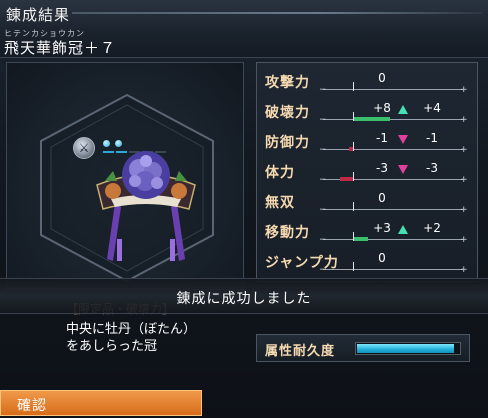 This screenshot has height=418, width=488. What do you see at coordinates (112, 346) in the screenshot?
I see `description-line: をあしらった冠` at bounding box center [112, 346].